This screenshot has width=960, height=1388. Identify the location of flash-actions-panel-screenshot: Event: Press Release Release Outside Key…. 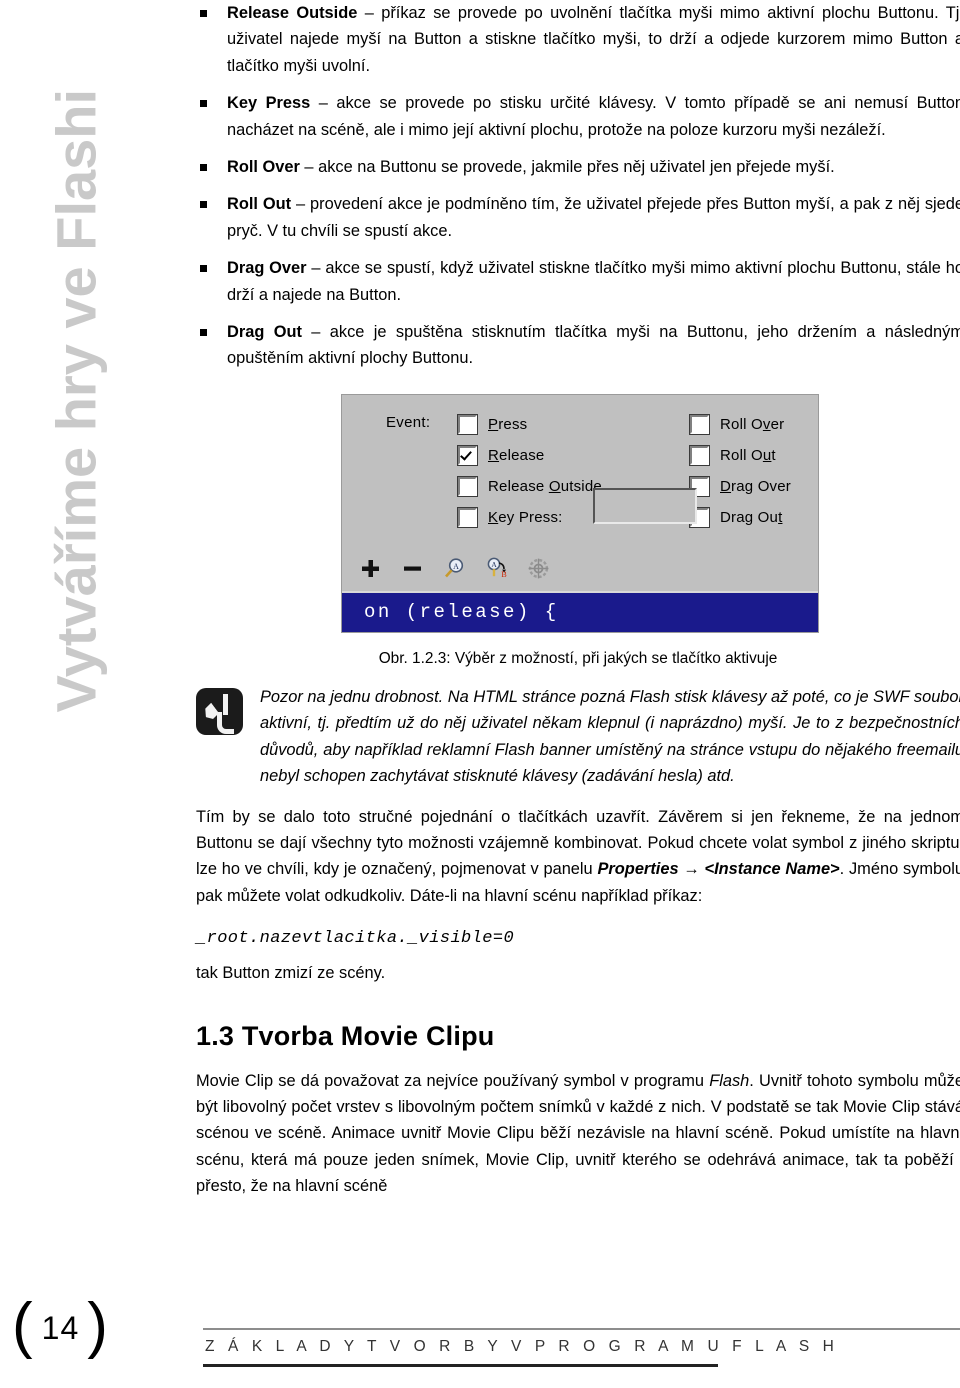
(580, 513).